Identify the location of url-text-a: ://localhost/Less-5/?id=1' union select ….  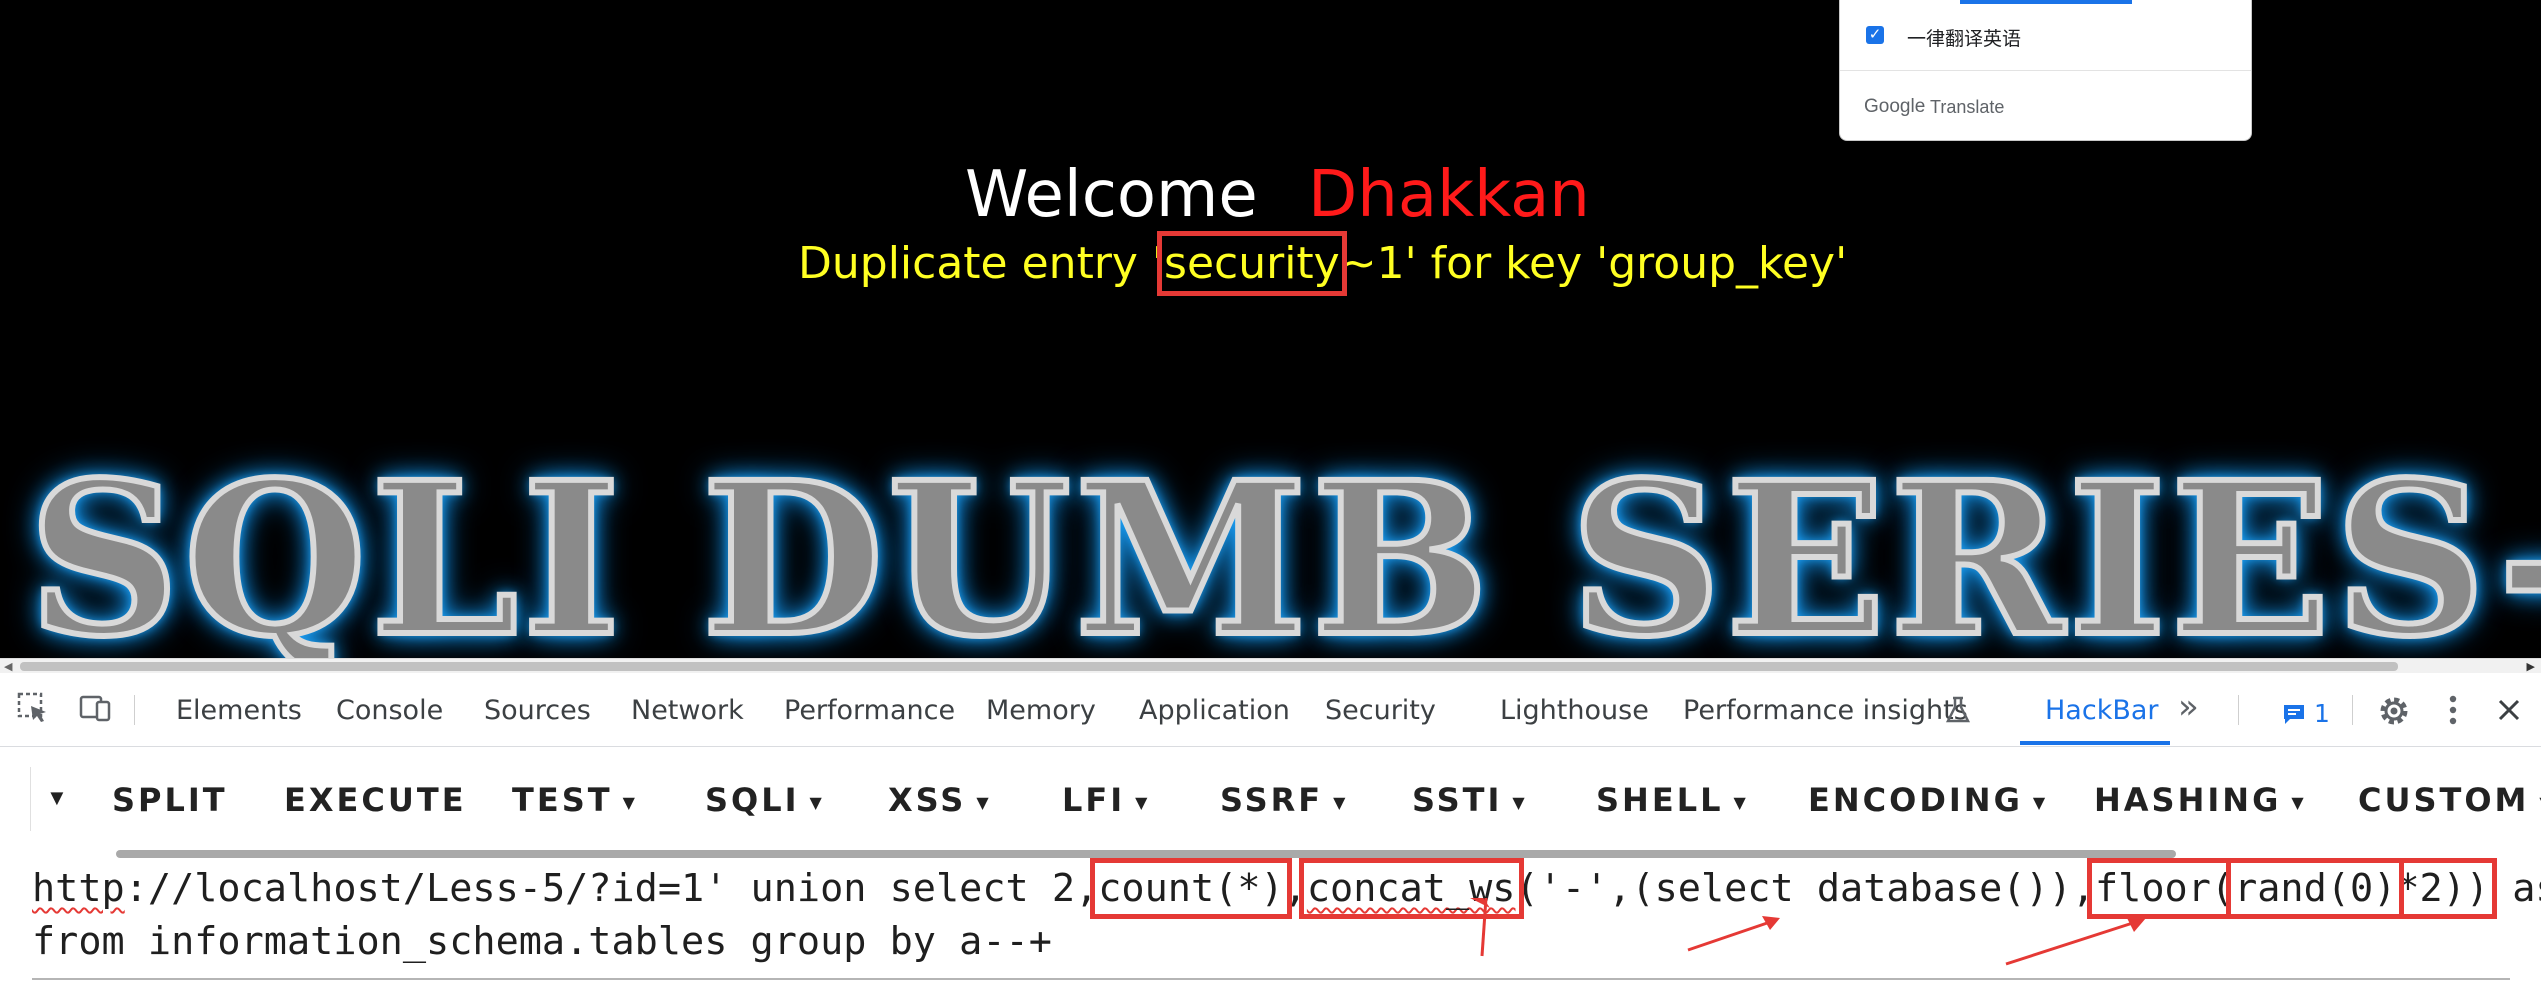
(611, 888).